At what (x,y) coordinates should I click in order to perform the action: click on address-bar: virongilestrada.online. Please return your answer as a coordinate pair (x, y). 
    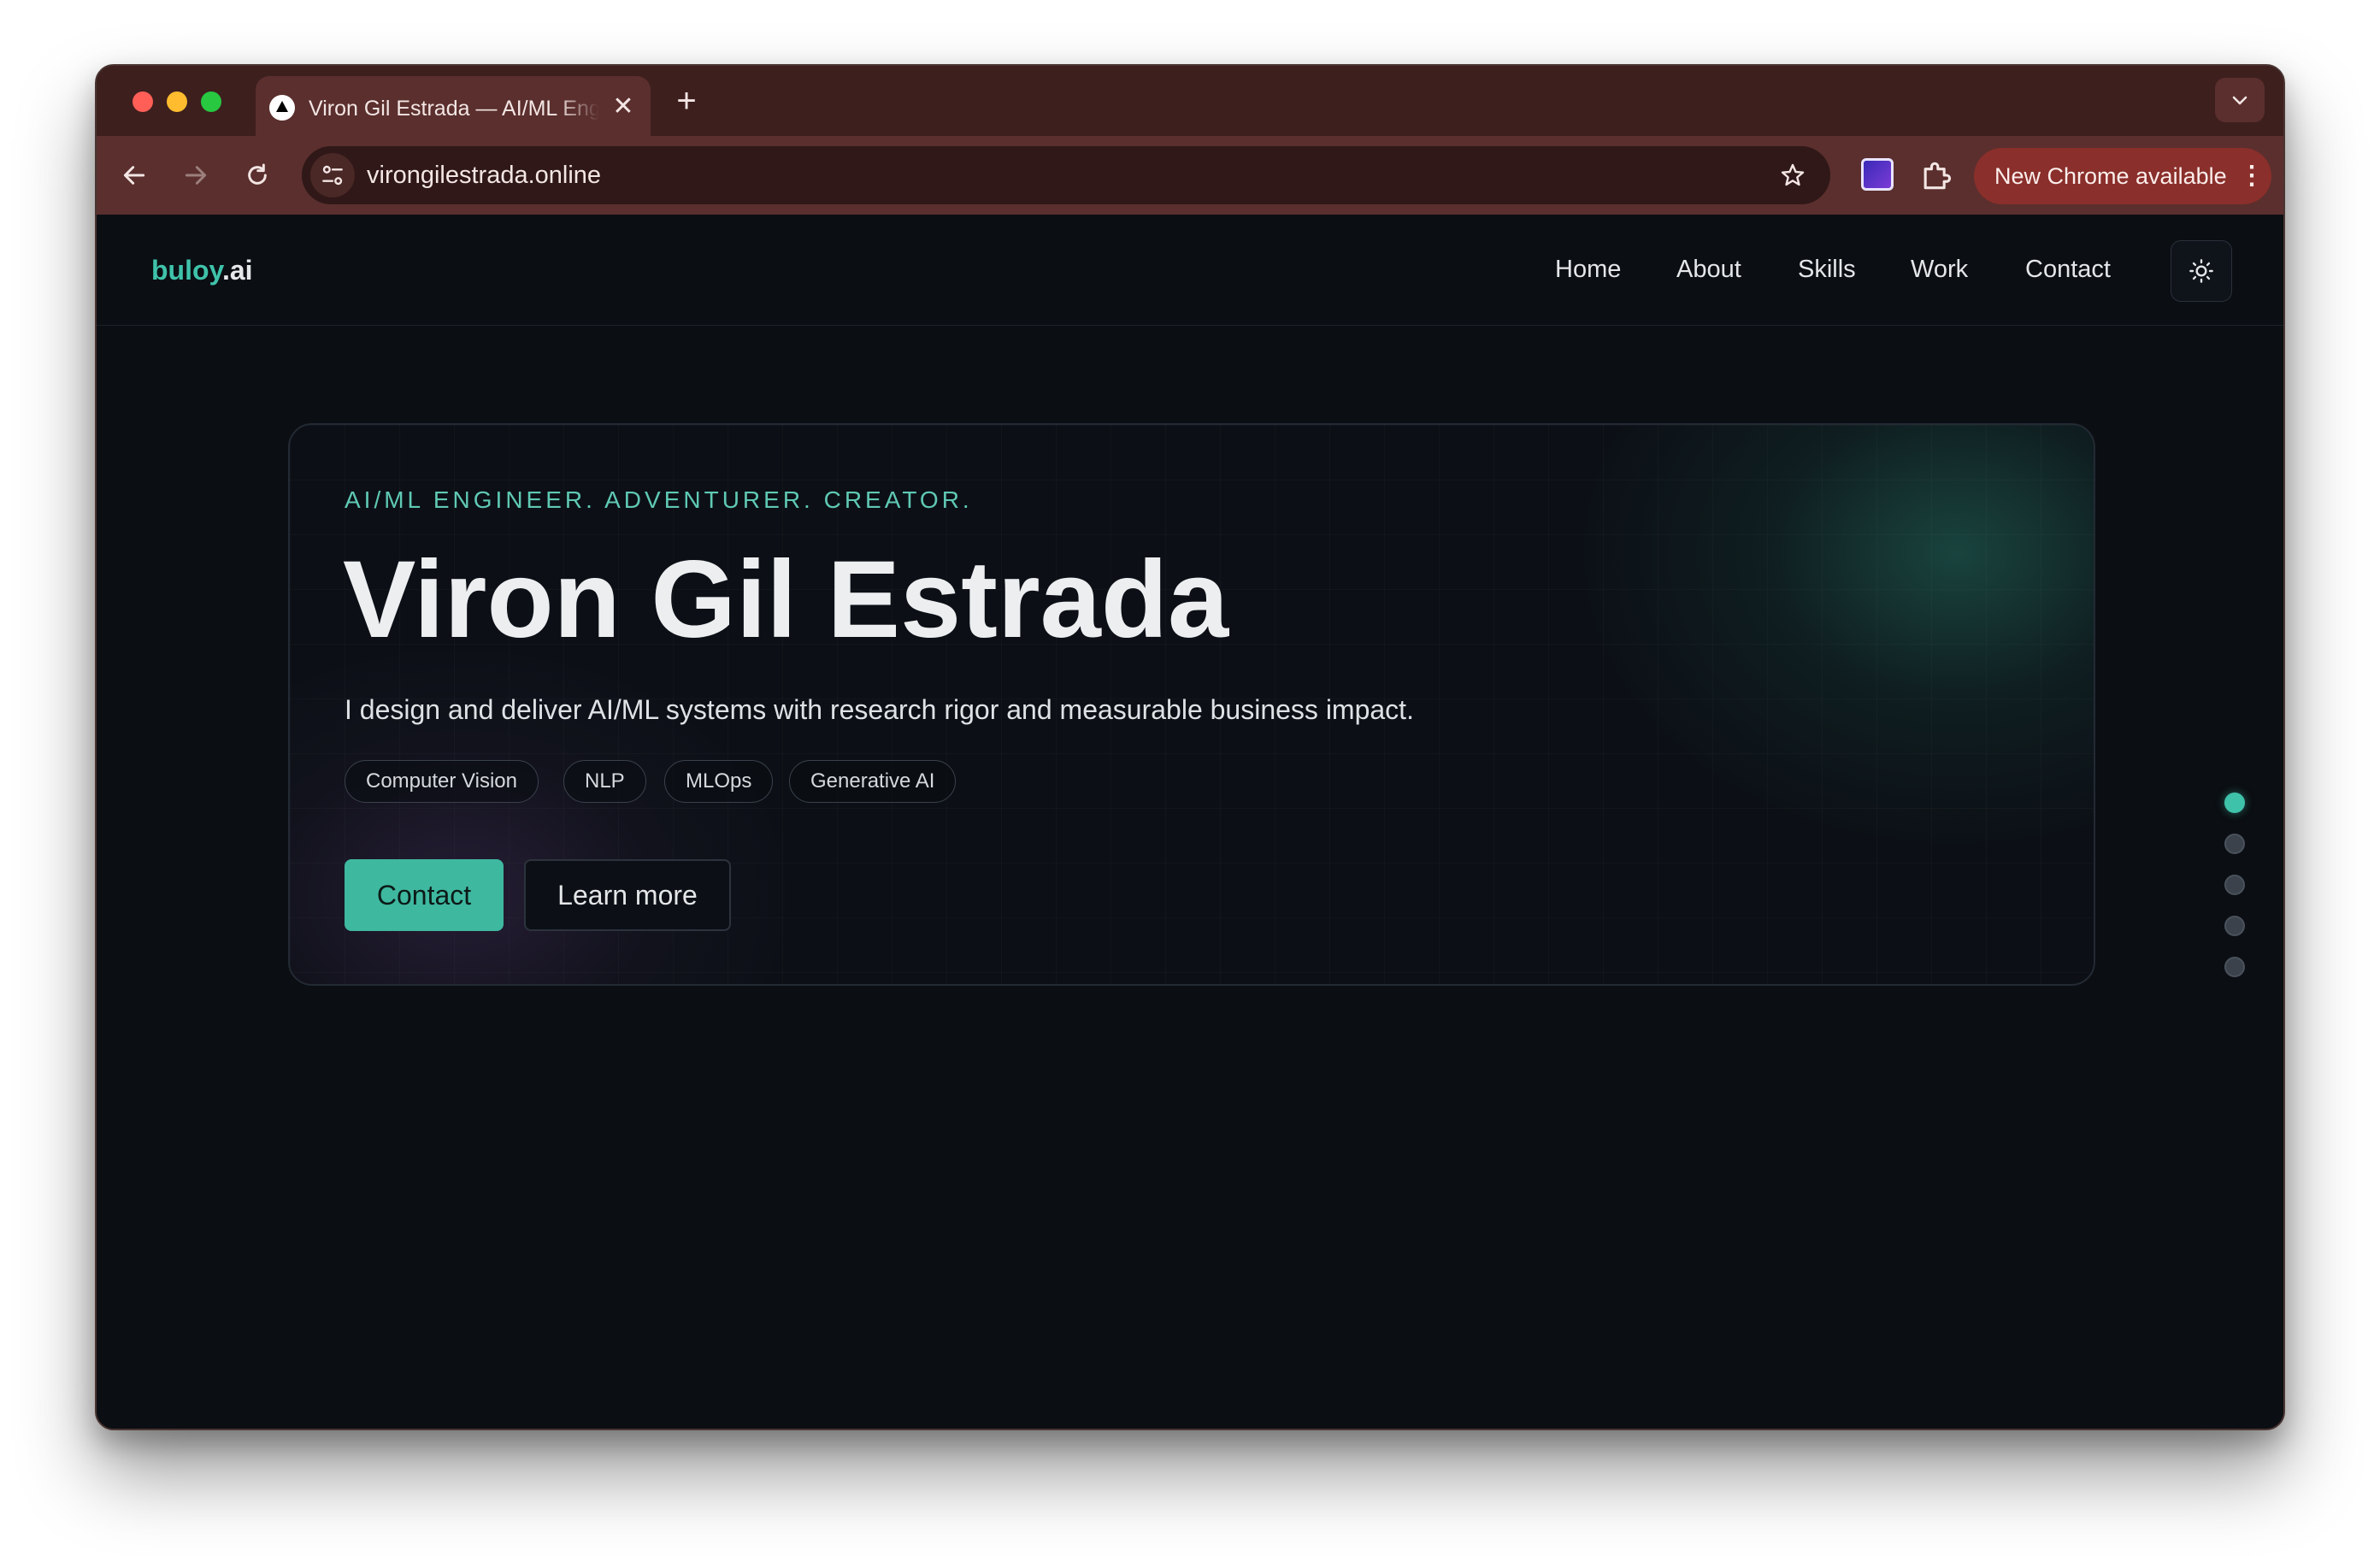
    Looking at the image, I should click on (1066, 175).